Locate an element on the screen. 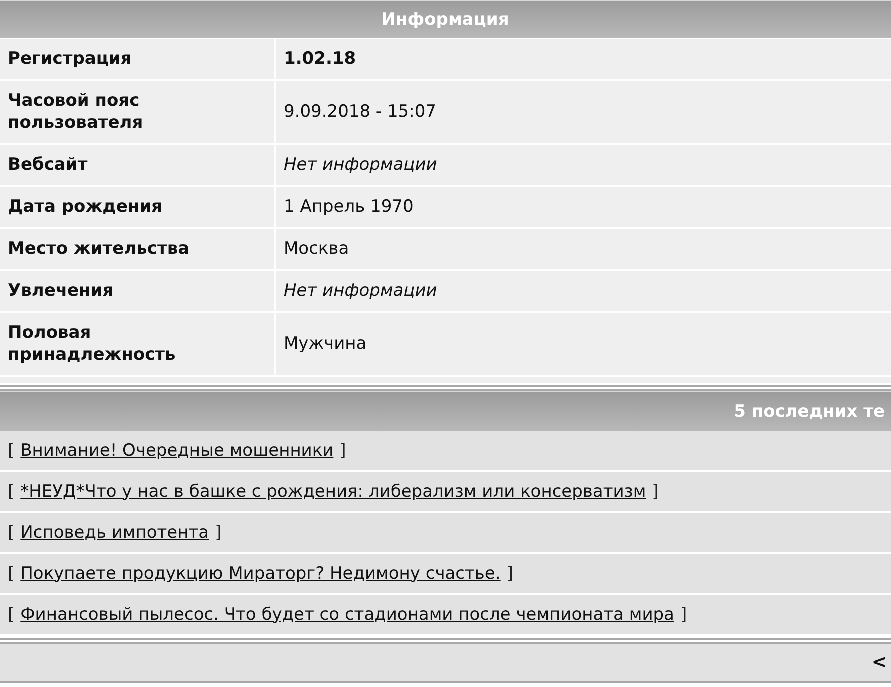 The height and width of the screenshot is (687, 891). topic-link: Внимание! Очередные мошенники is located at coordinates (177, 450).